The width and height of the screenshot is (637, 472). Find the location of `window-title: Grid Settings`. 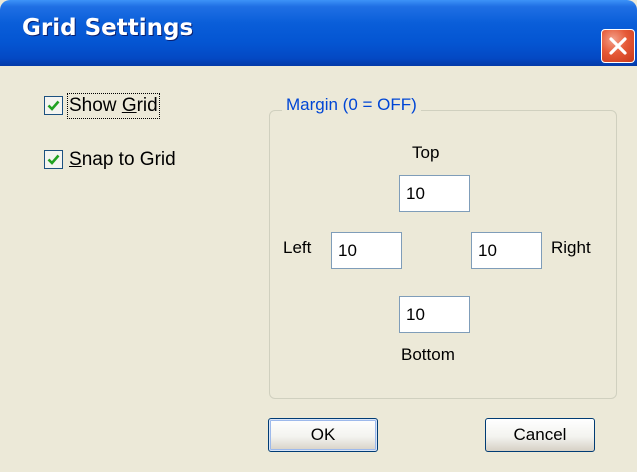

window-title: Grid Settings is located at coordinates (108, 28).